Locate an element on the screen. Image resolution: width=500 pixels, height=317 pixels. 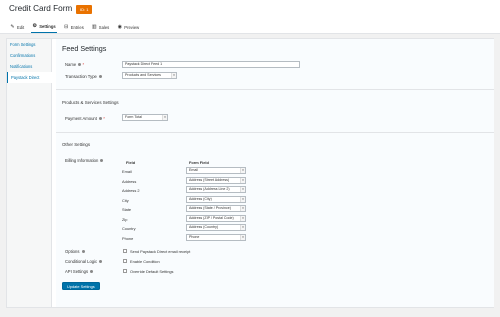
map-select-address: Address (Street Address) ▾ is located at coordinates (216, 180).